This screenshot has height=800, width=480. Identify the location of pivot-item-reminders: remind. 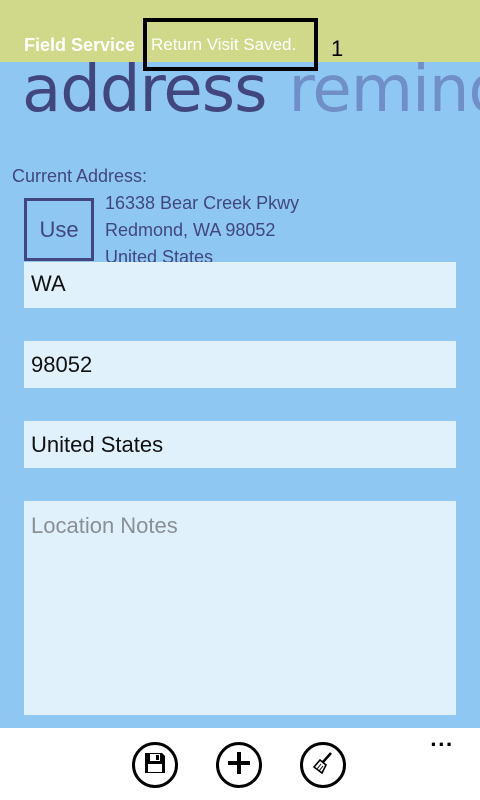
(384, 90).